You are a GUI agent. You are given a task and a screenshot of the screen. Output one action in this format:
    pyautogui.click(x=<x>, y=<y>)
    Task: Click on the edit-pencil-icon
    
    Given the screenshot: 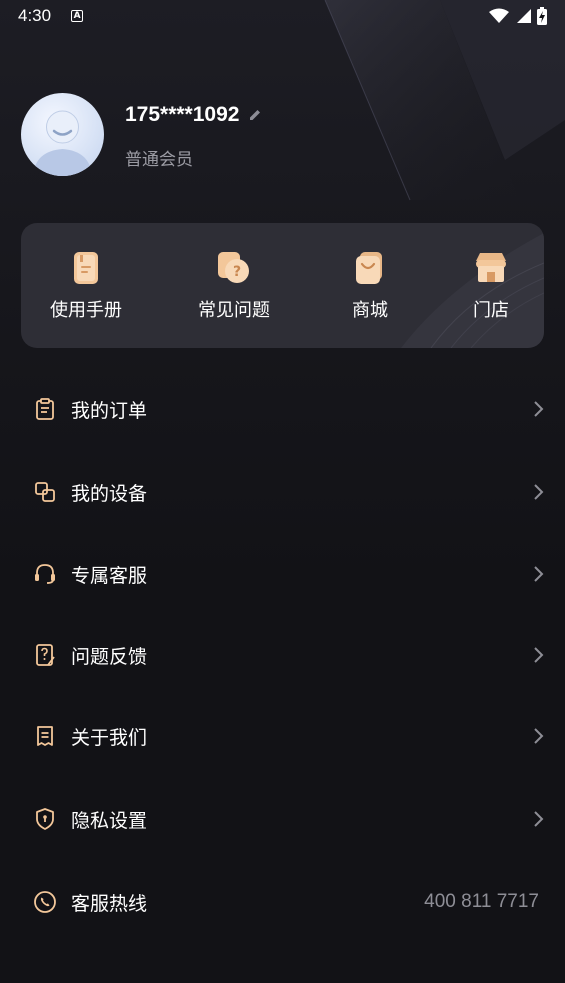 What is the action you would take?
    pyautogui.click(x=255, y=115)
    